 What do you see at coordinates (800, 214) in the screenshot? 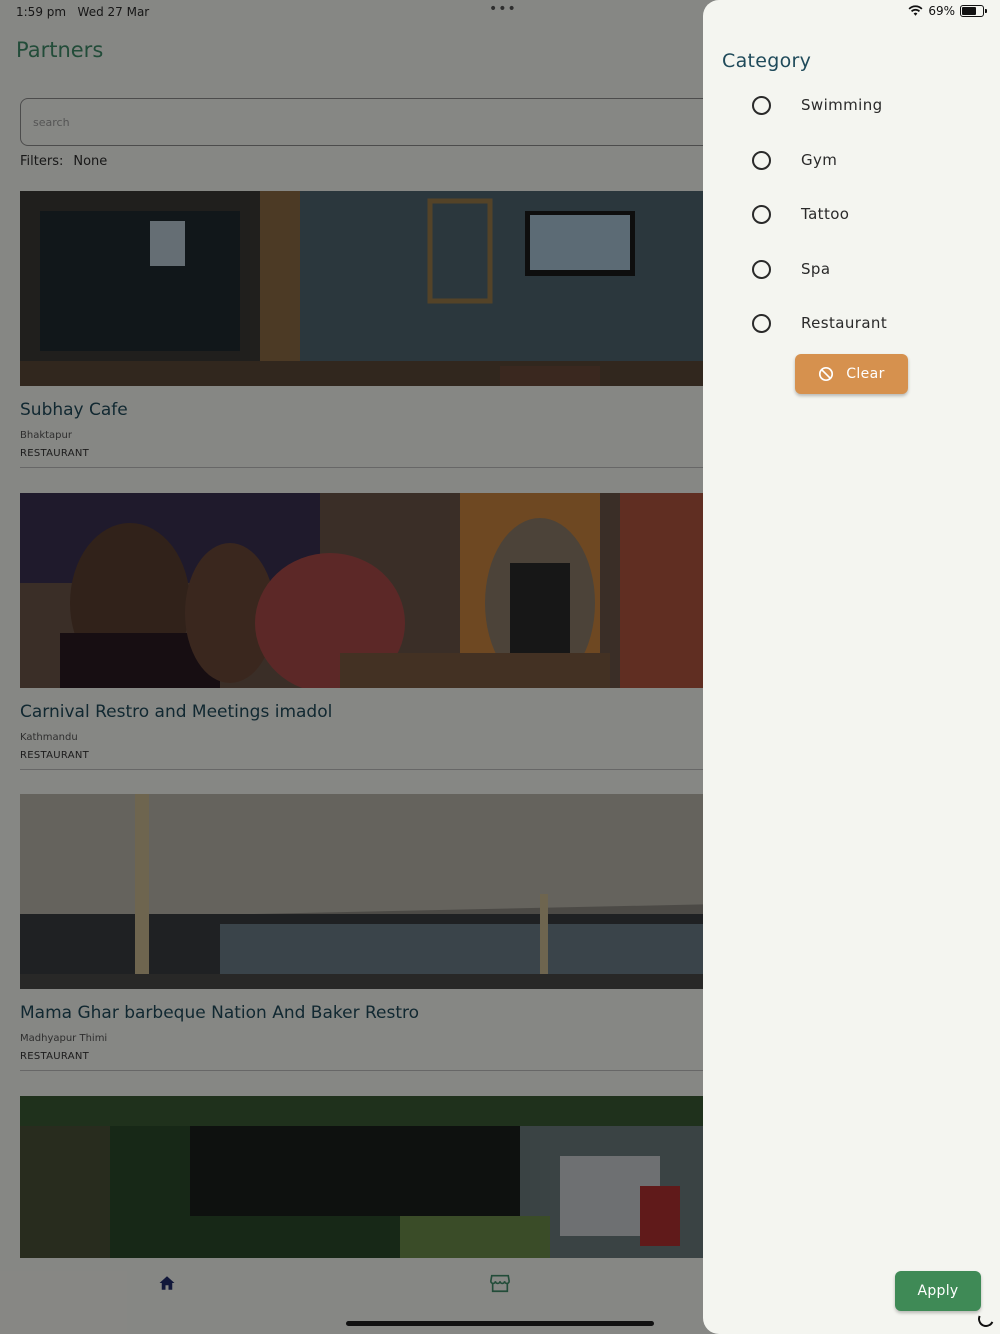
I see `category-option-tattoo: Tattoo` at bounding box center [800, 214].